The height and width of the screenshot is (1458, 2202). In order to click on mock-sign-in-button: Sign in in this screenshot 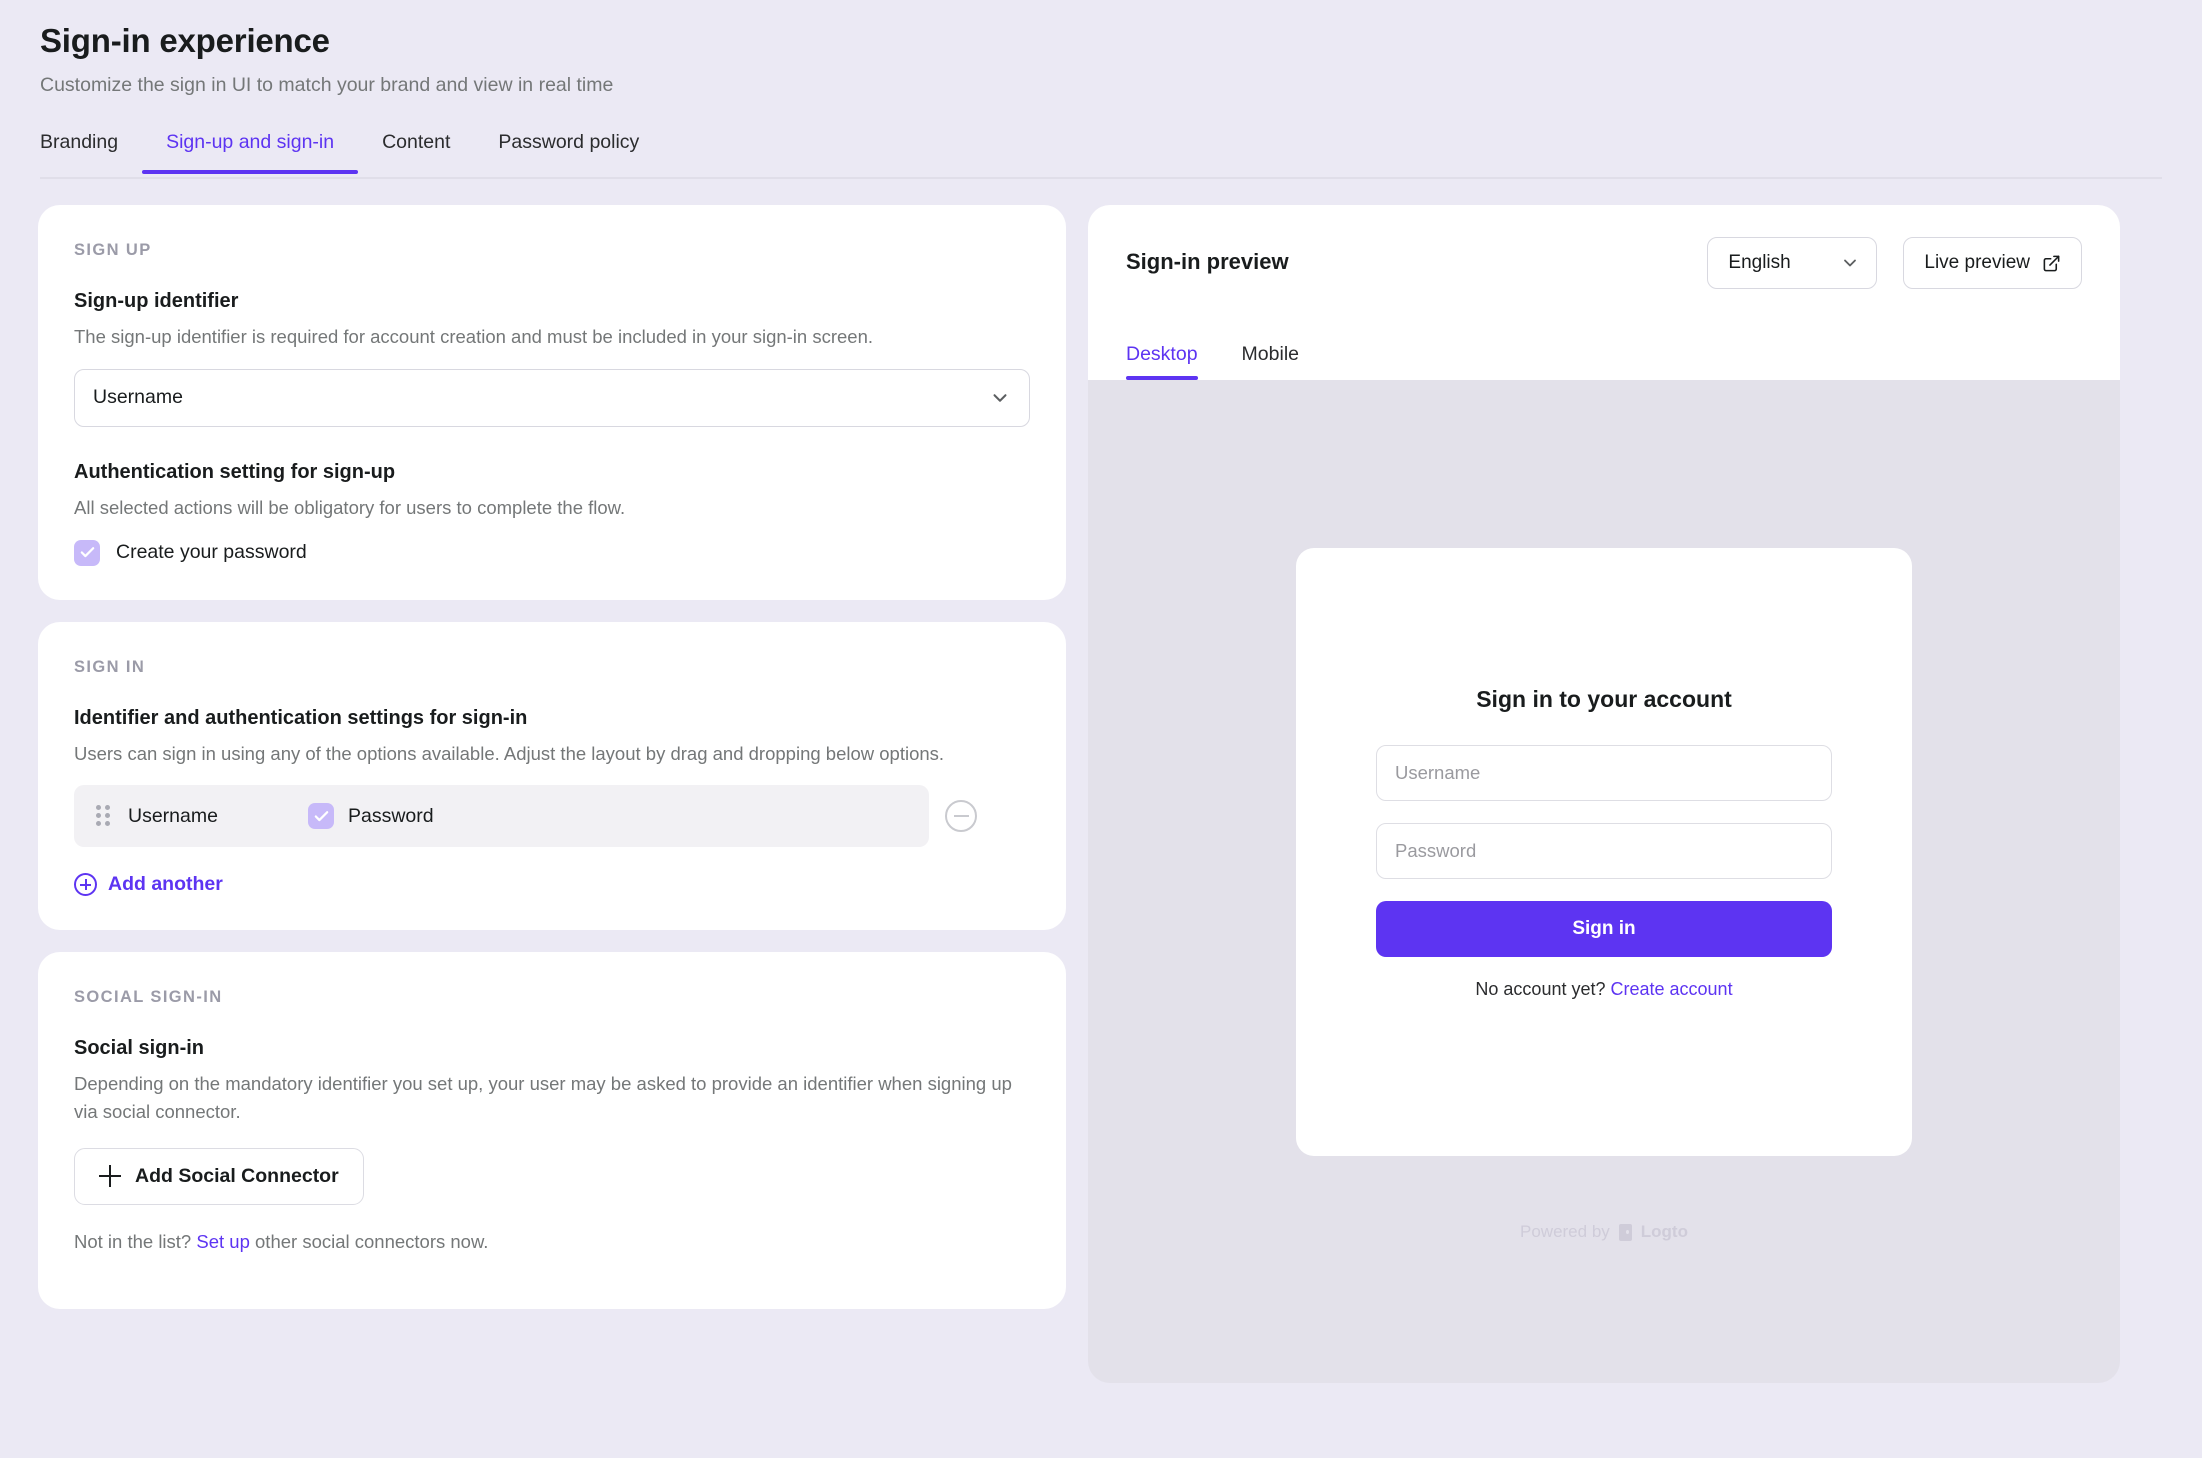, I will do `click(1604, 929)`.